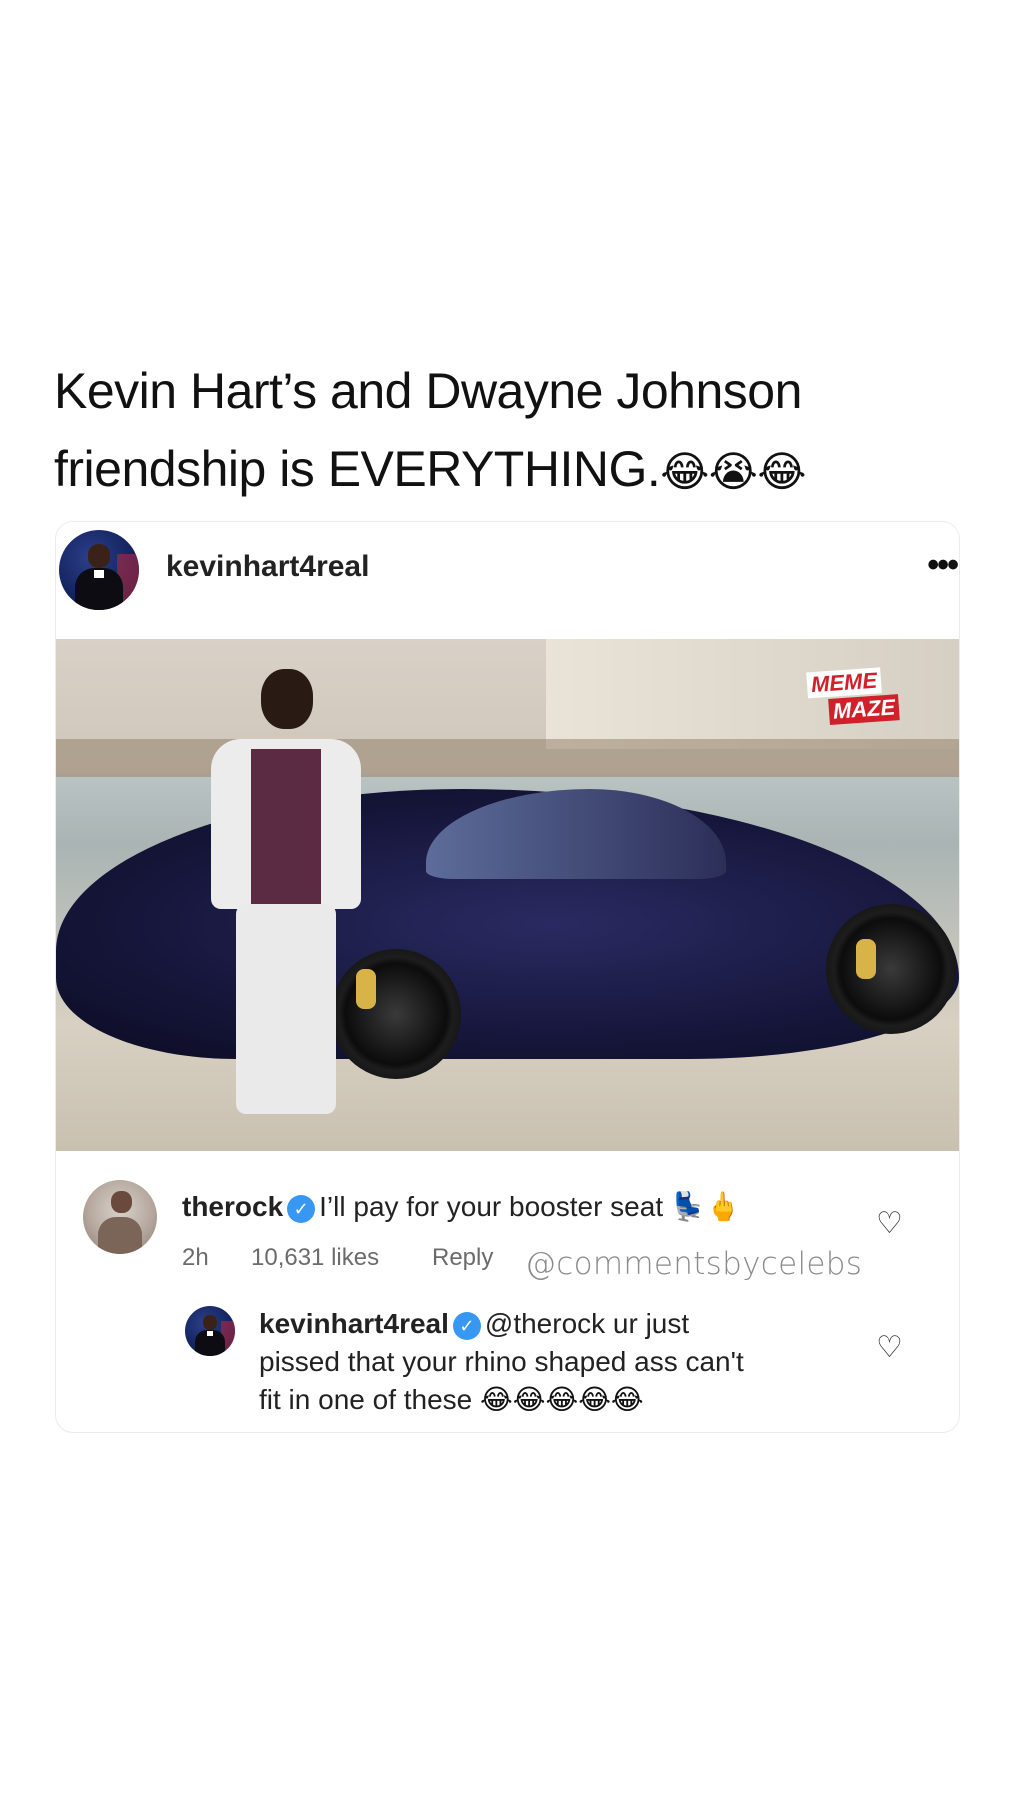 The image size is (1013, 1800). Describe the element at coordinates (587, 1323) in the screenshot. I see `comment-2-line1: @therock ur just` at that location.